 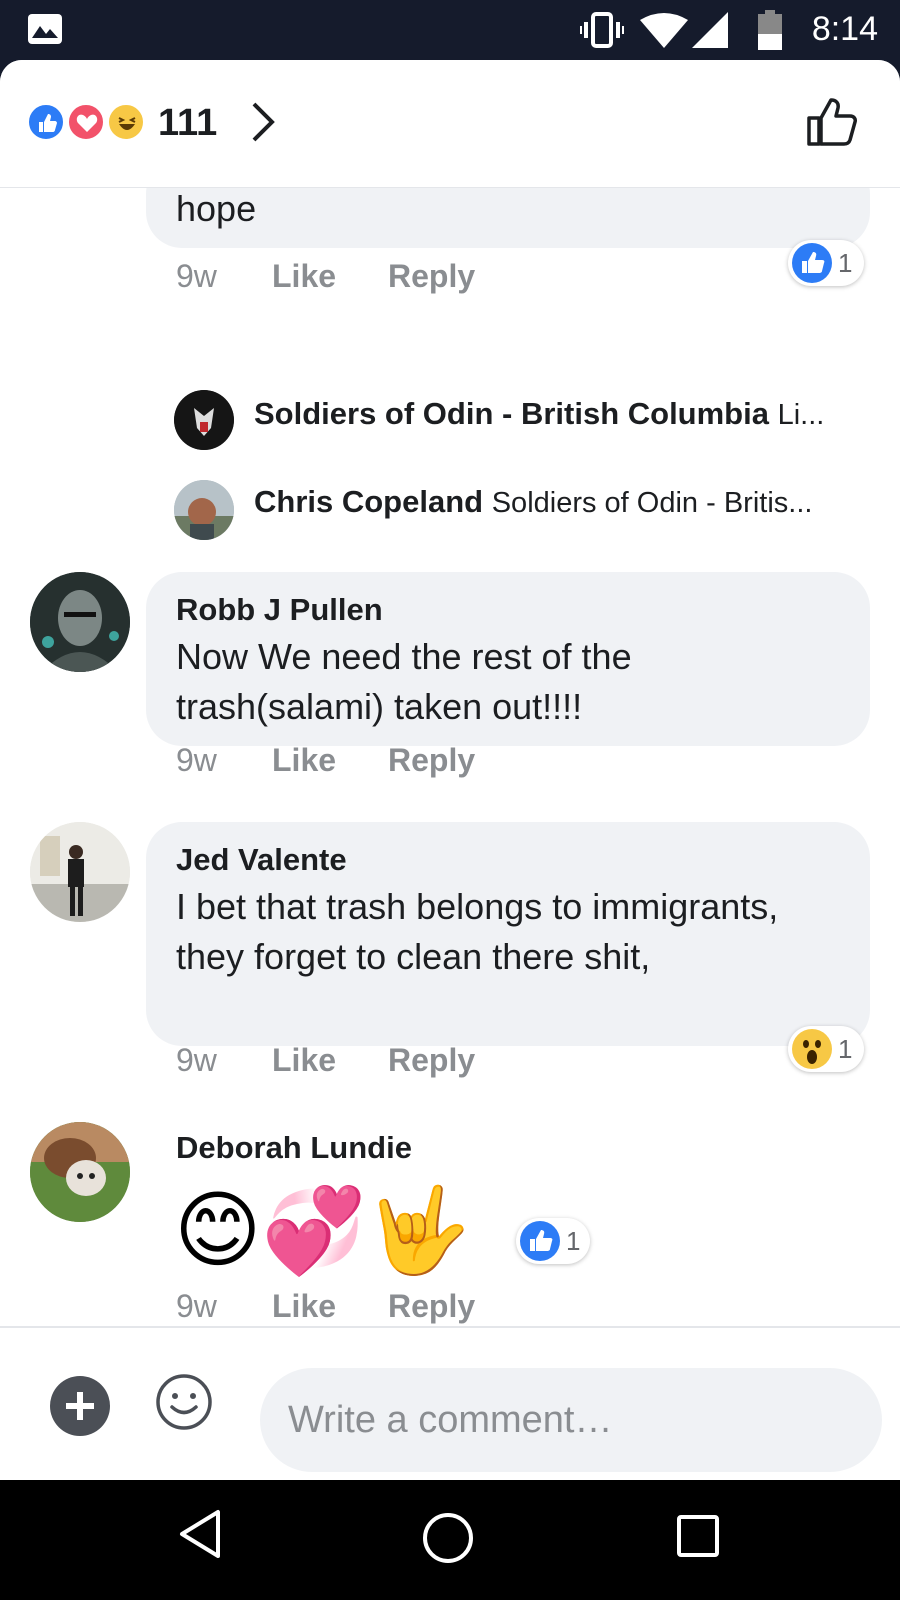 I want to click on wifi-icon, so click(x=664, y=30).